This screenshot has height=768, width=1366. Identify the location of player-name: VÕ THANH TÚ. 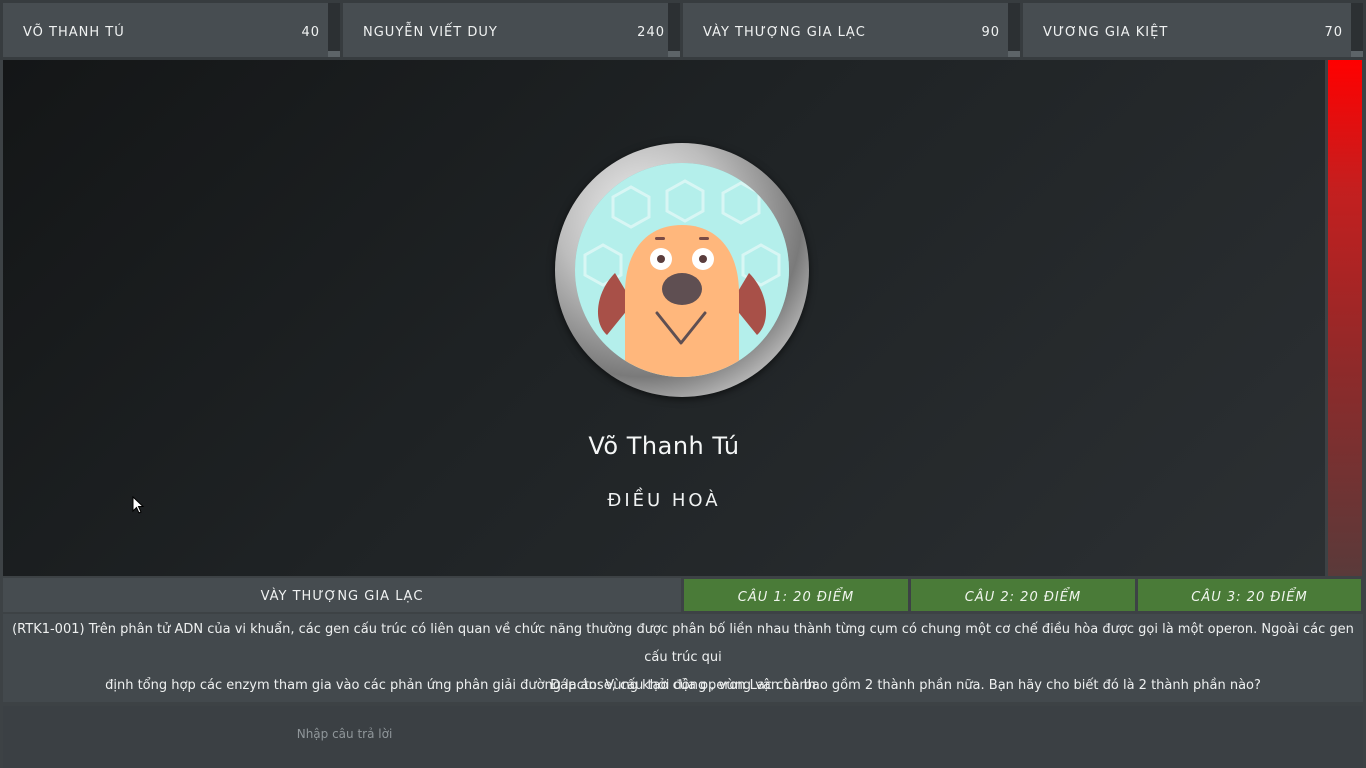
(74, 32).